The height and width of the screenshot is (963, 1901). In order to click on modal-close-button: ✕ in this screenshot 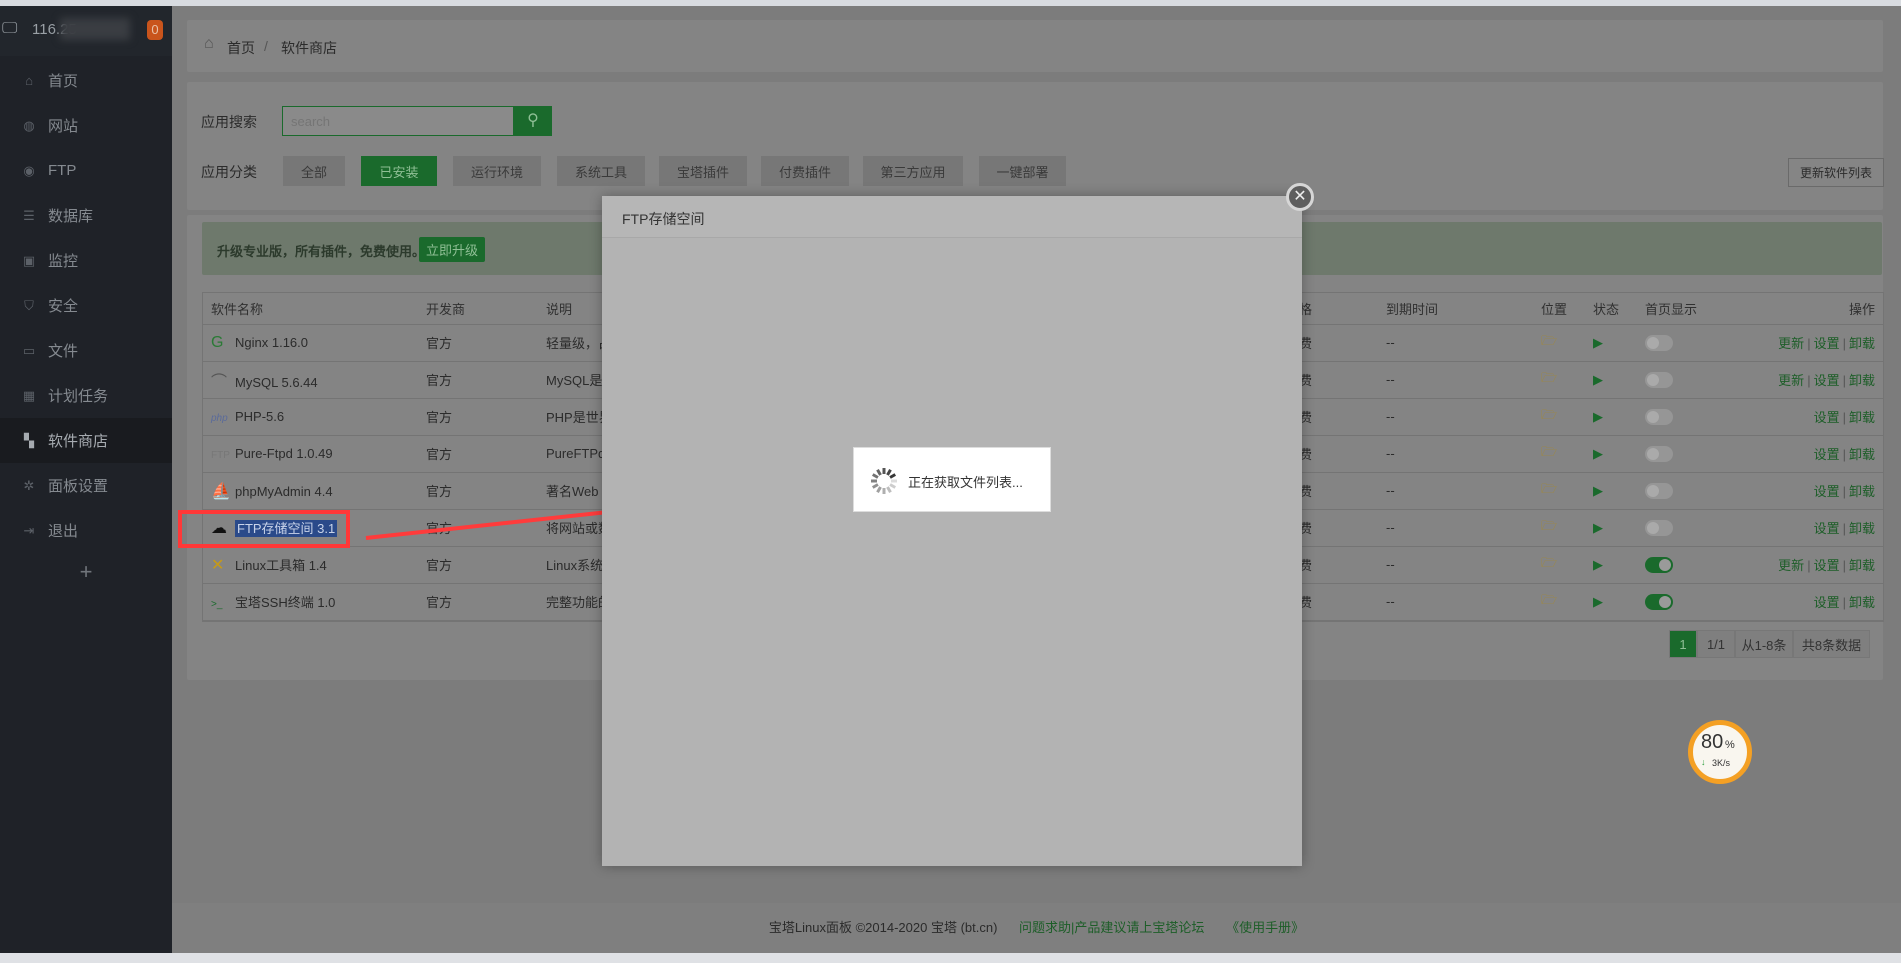, I will do `click(1300, 197)`.